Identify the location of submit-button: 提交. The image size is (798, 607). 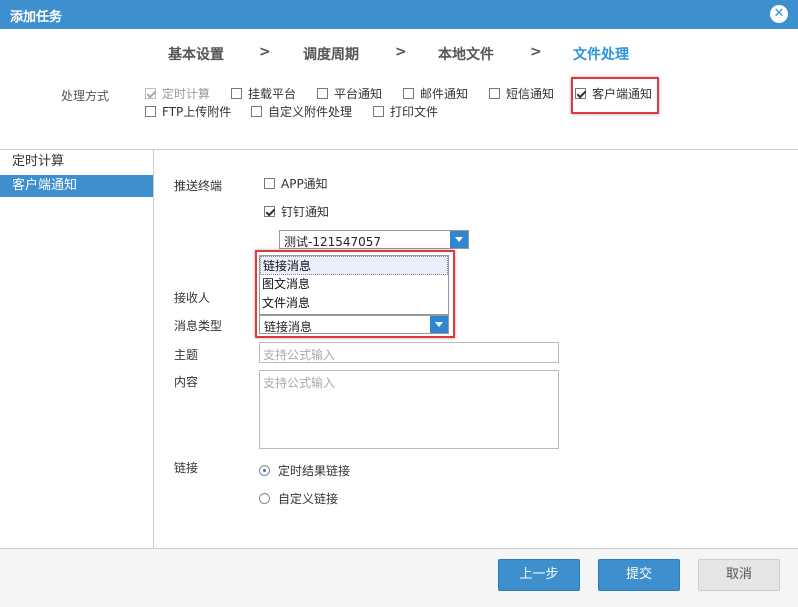
(639, 575).